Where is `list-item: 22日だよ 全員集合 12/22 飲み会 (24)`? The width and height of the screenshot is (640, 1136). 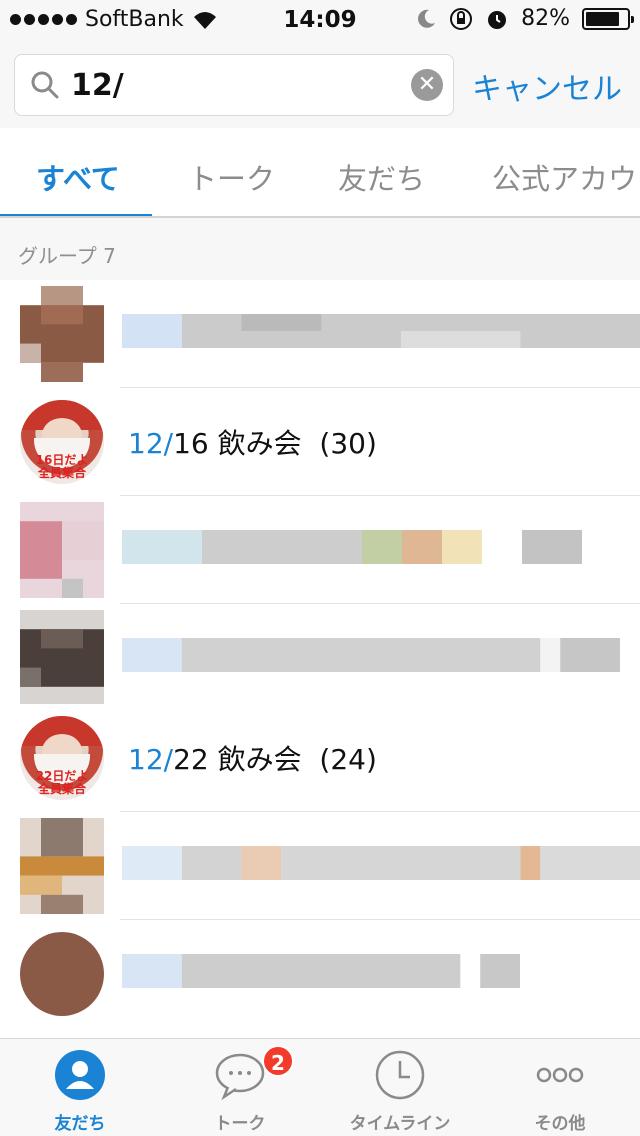
list-item: 22日だよ 全員集合 12/22 飲み会 (24) is located at coordinates (320, 758).